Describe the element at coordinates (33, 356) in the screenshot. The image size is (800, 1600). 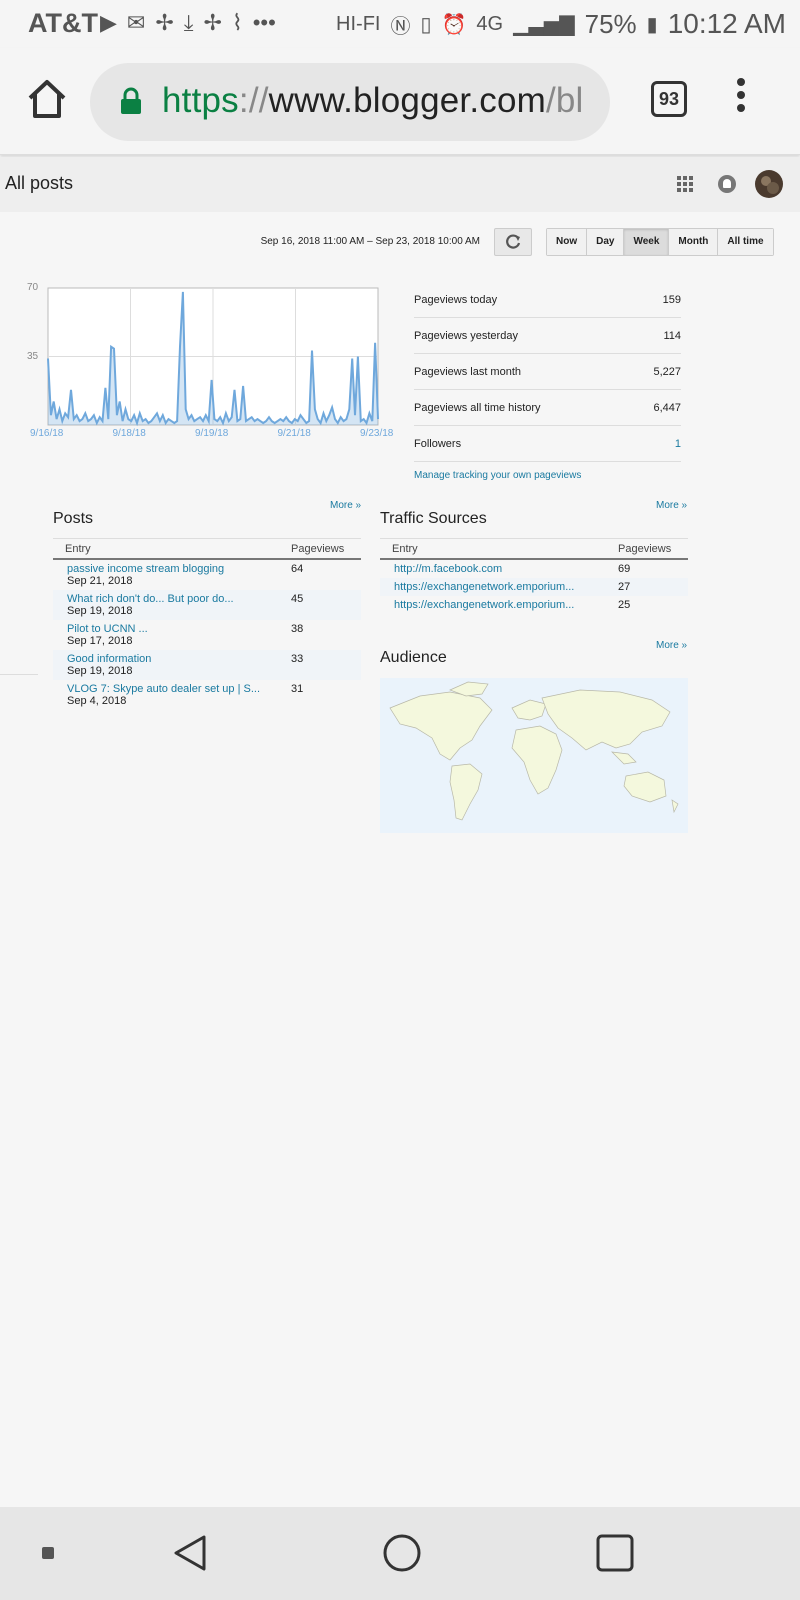
I see `y-tick-label: 35` at that location.